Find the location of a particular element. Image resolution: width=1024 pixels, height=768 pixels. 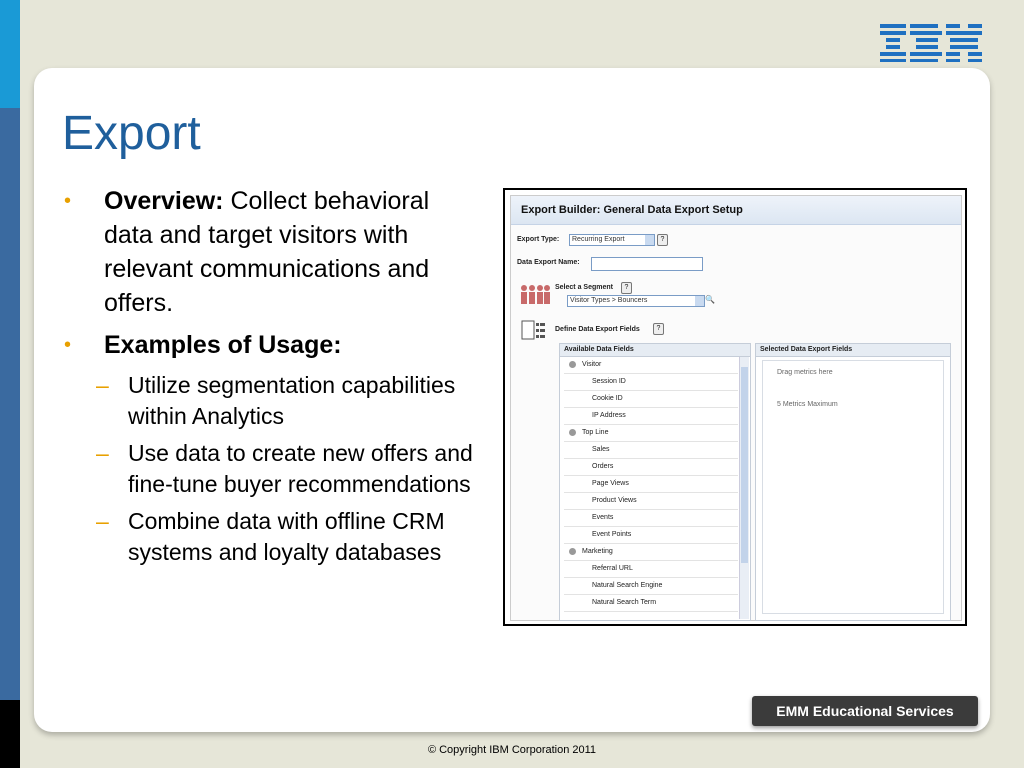

field-item: Product Views is located at coordinates (651, 501).